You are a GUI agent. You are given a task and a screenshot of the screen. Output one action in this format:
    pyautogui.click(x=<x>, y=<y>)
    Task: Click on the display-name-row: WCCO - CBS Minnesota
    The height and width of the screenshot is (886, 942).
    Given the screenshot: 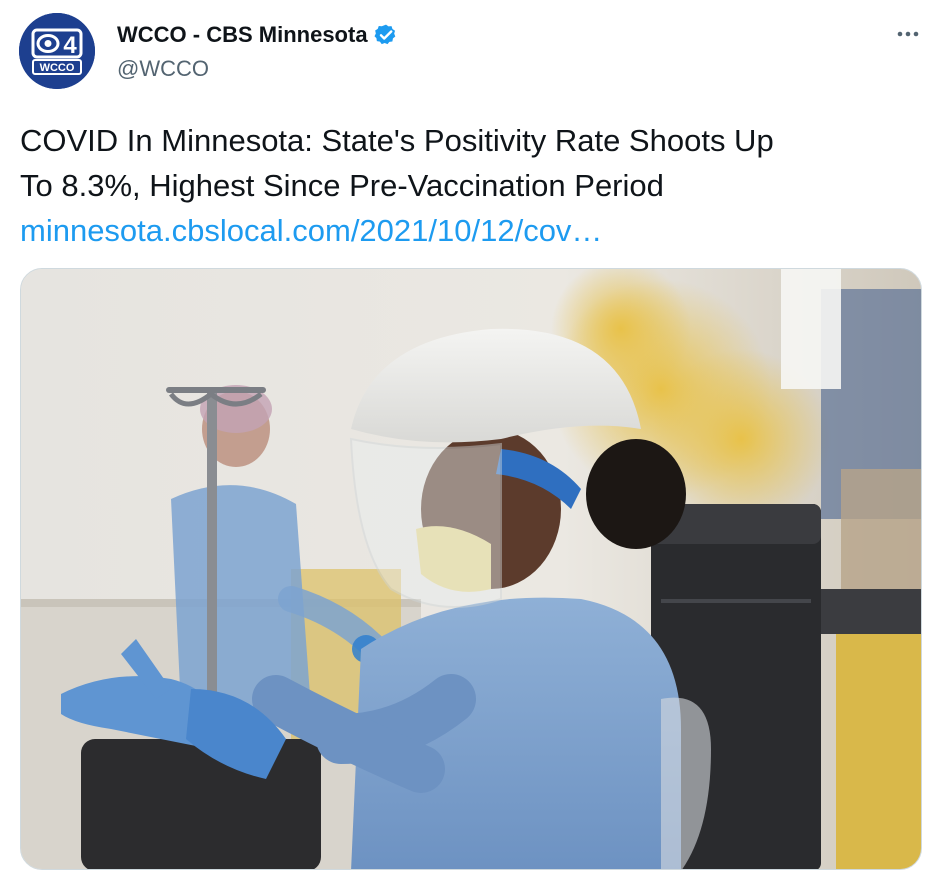 What is the action you would take?
    pyautogui.click(x=257, y=35)
    